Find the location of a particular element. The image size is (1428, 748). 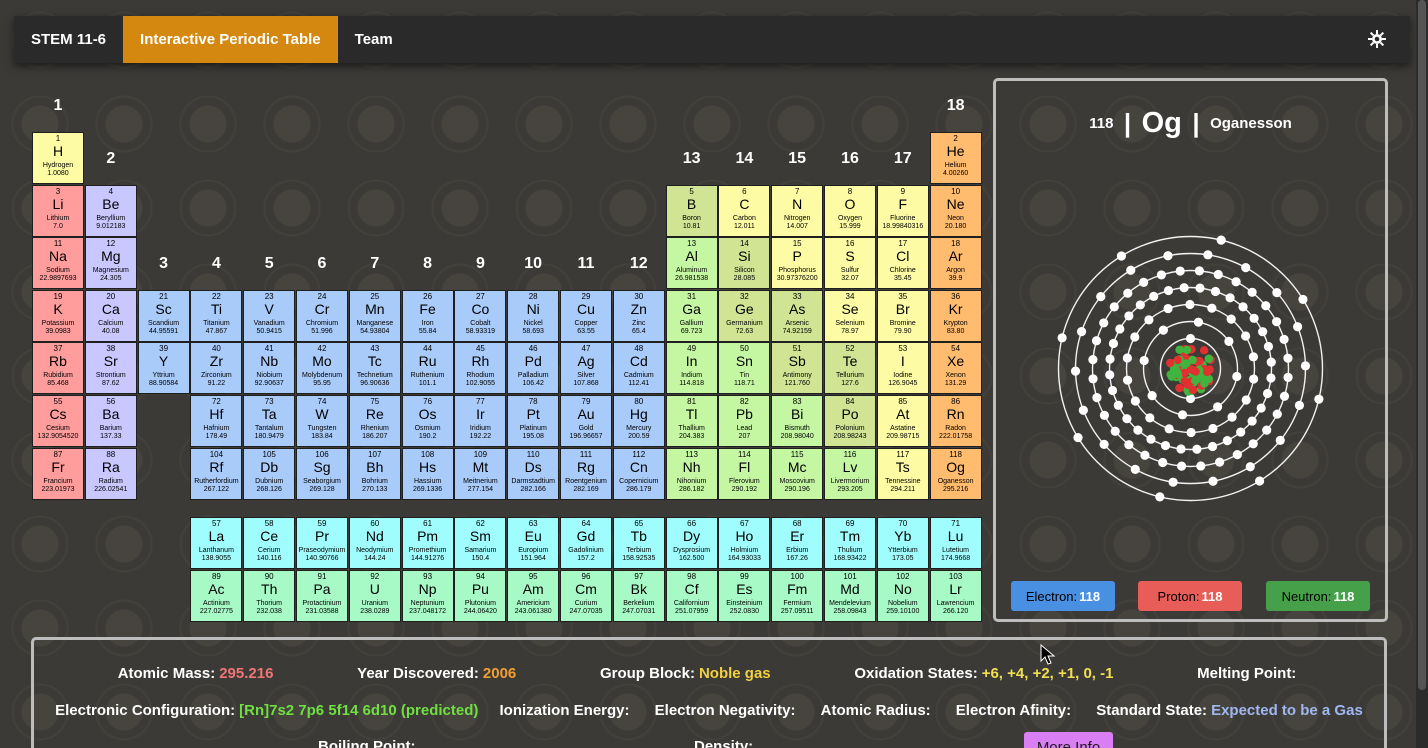

element-pb: 82 Pb Lead 207 is located at coordinates (744, 421).